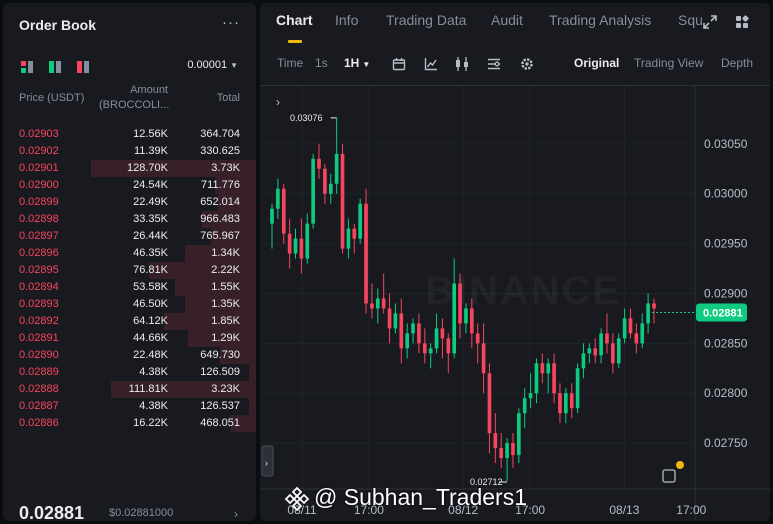 This screenshot has height=524, width=773. Describe the element at coordinates (129, 338) in the screenshot. I see `ask-row: 0.02891 44.66K 1.29K` at that location.